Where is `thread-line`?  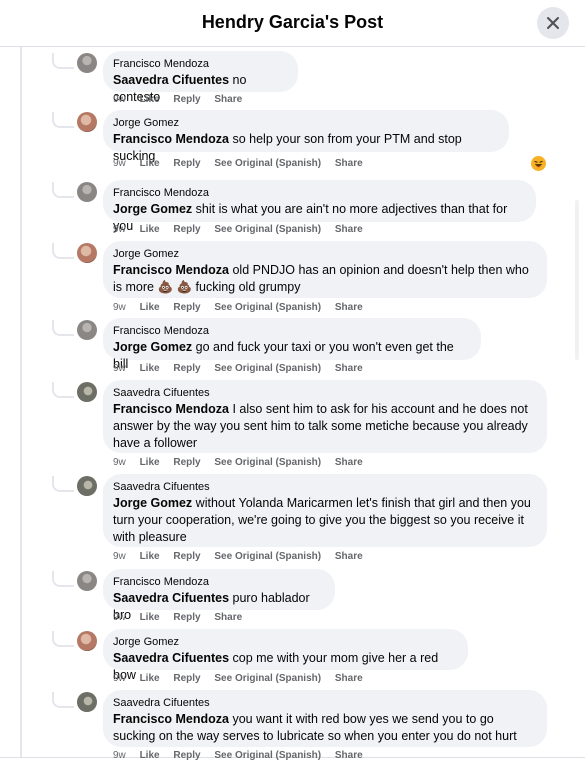 thread-line is located at coordinates (21, 402).